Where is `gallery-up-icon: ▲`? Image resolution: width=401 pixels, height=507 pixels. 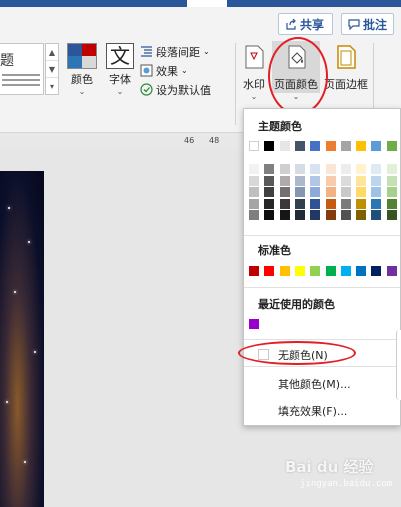 gallery-up-icon: ▲ is located at coordinates (52, 52).